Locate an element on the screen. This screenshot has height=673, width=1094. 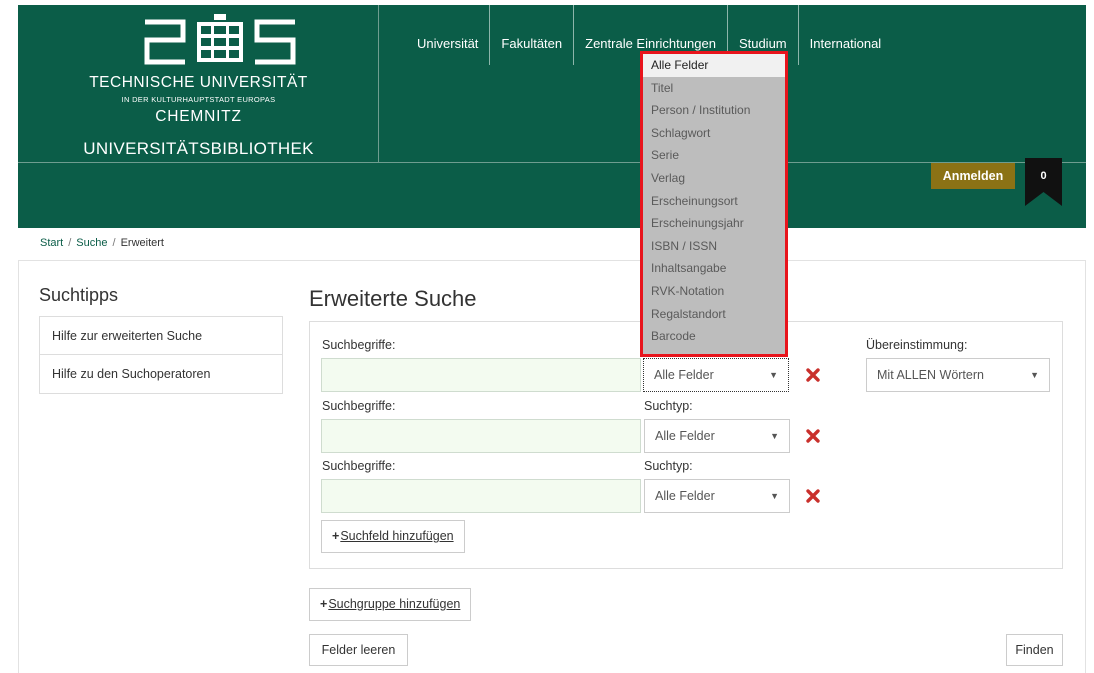
breadcrumb-suche: Suche is located at coordinates (91, 243).